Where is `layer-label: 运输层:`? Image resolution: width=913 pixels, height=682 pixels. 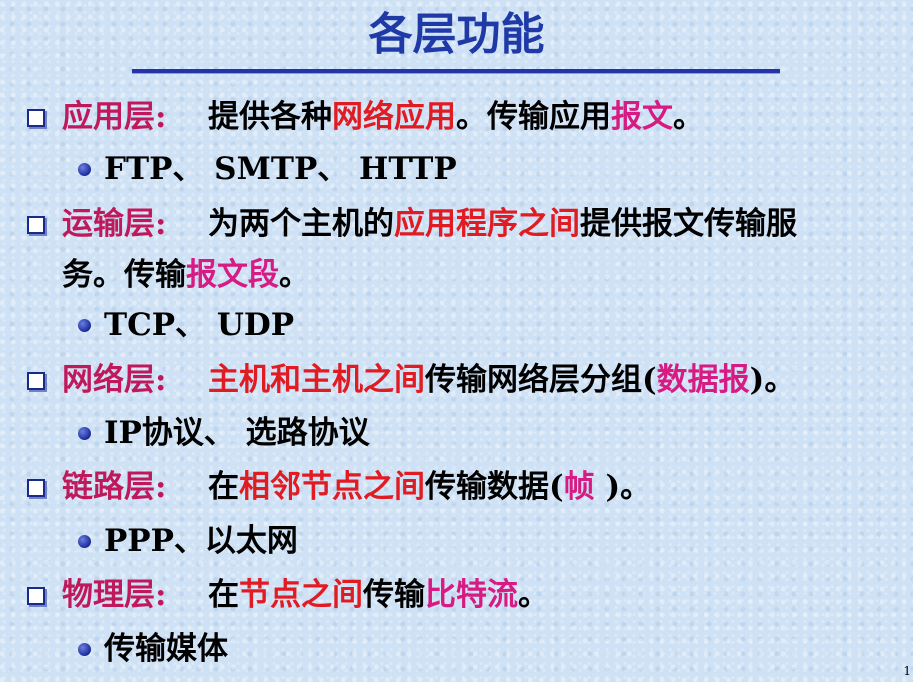 layer-label: 运输层: is located at coordinates (114, 224).